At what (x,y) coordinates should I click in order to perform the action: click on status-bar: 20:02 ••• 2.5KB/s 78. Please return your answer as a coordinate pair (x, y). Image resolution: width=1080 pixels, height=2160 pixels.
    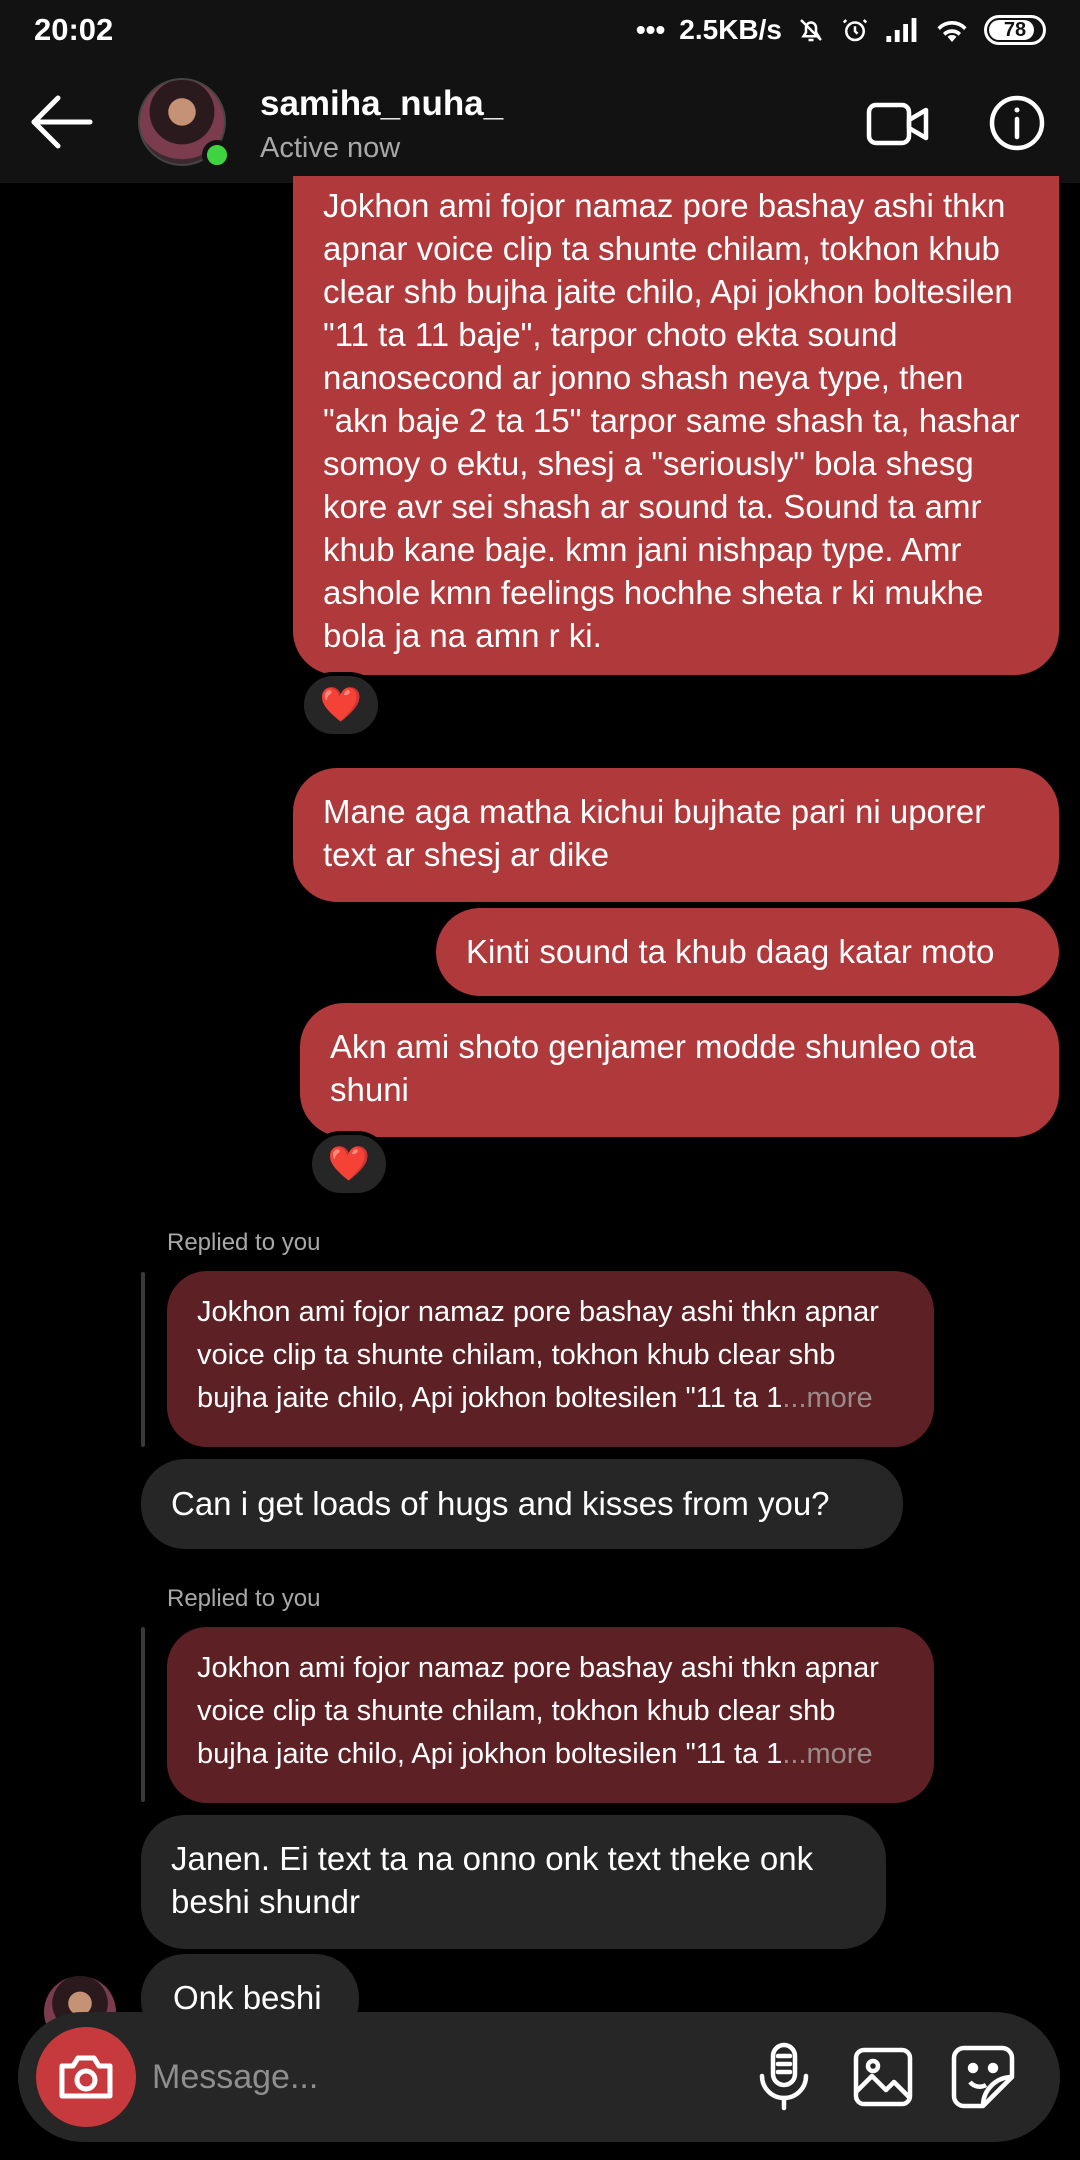
    Looking at the image, I should click on (540, 30).